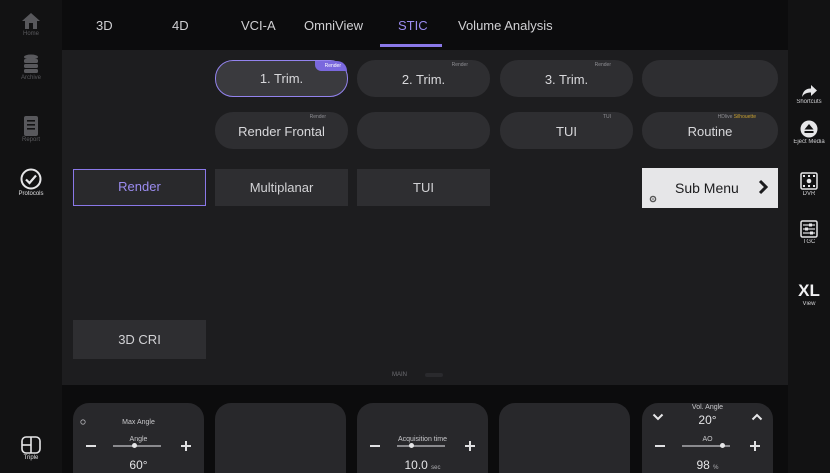 This screenshot has width=830, height=473. I want to click on active-tab-indicator, so click(411, 45).